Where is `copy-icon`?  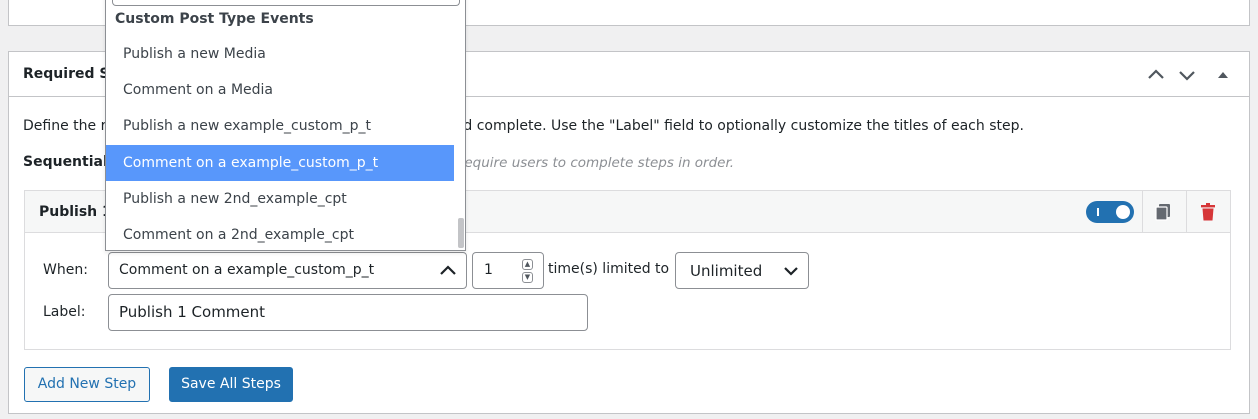
copy-icon is located at coordinates (1163, 212).